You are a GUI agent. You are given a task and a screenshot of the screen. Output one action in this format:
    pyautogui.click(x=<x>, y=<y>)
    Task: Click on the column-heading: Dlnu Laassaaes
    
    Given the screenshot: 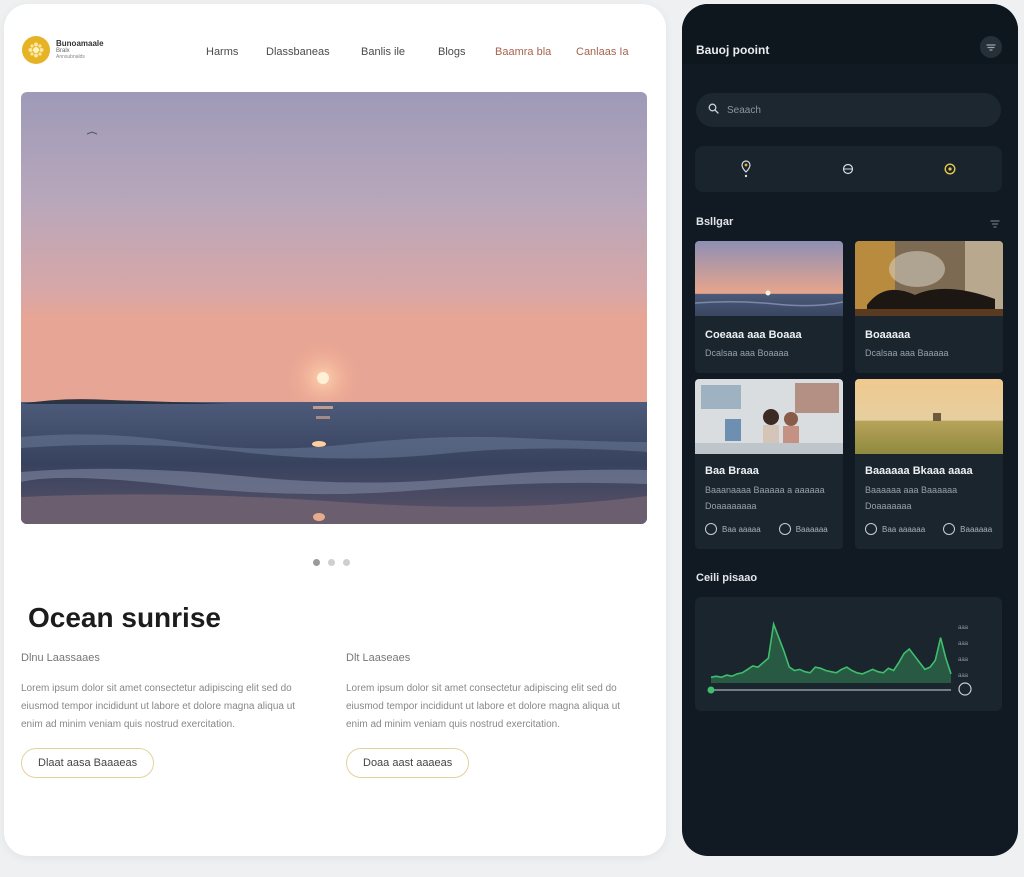 What is the action you would take?
    pyautogui.click(x=60, y=658)
    